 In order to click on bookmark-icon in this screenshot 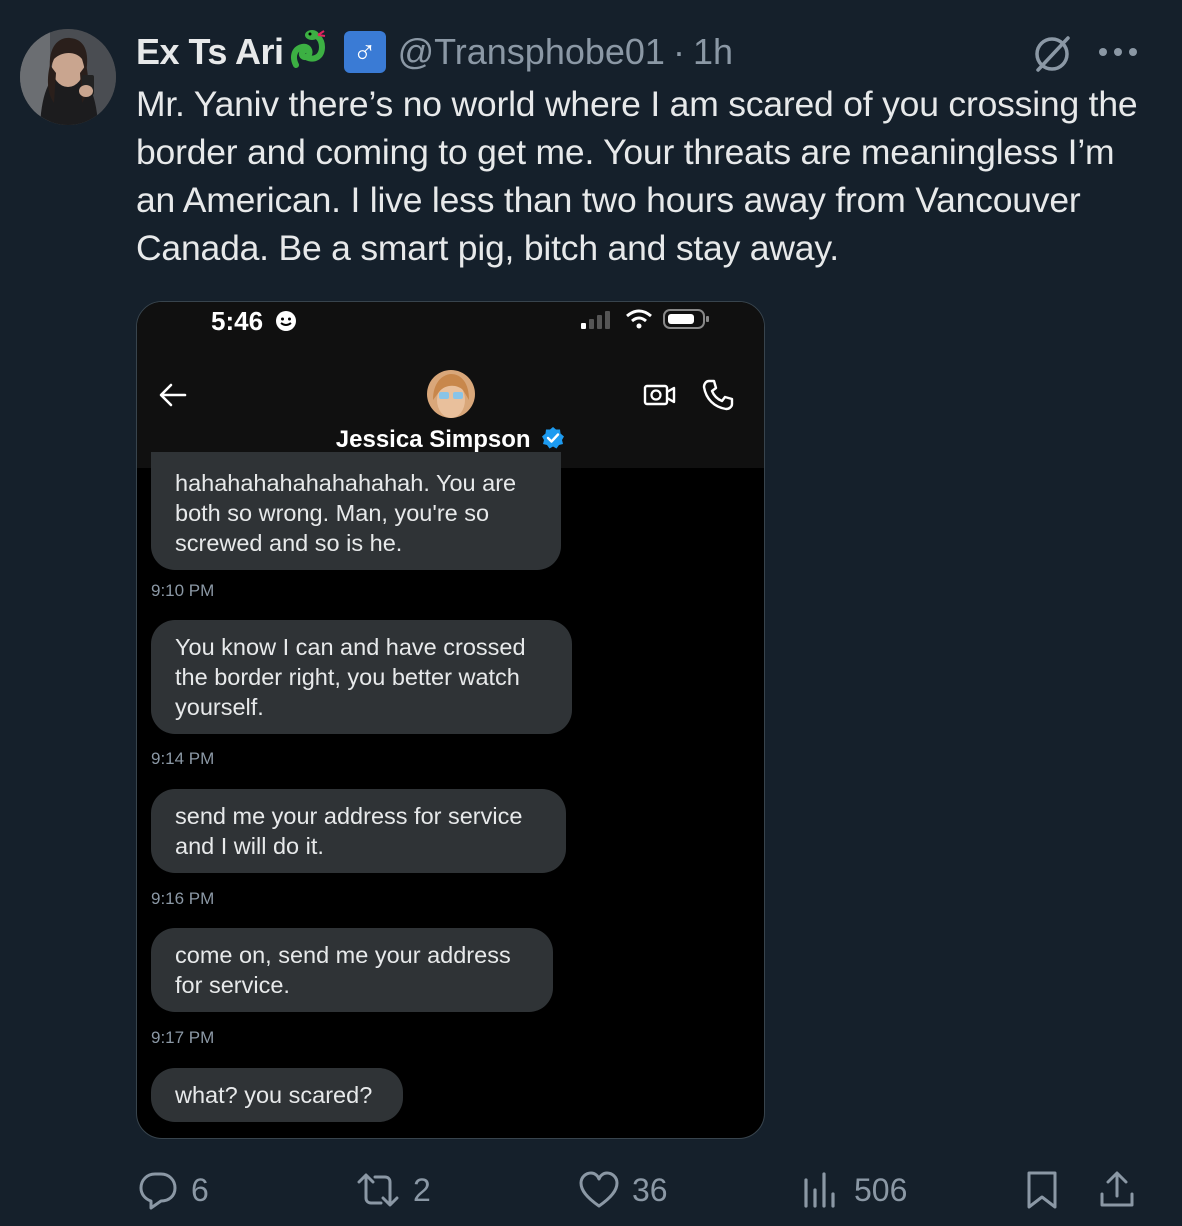, I will do `click(1042, 1190)`.